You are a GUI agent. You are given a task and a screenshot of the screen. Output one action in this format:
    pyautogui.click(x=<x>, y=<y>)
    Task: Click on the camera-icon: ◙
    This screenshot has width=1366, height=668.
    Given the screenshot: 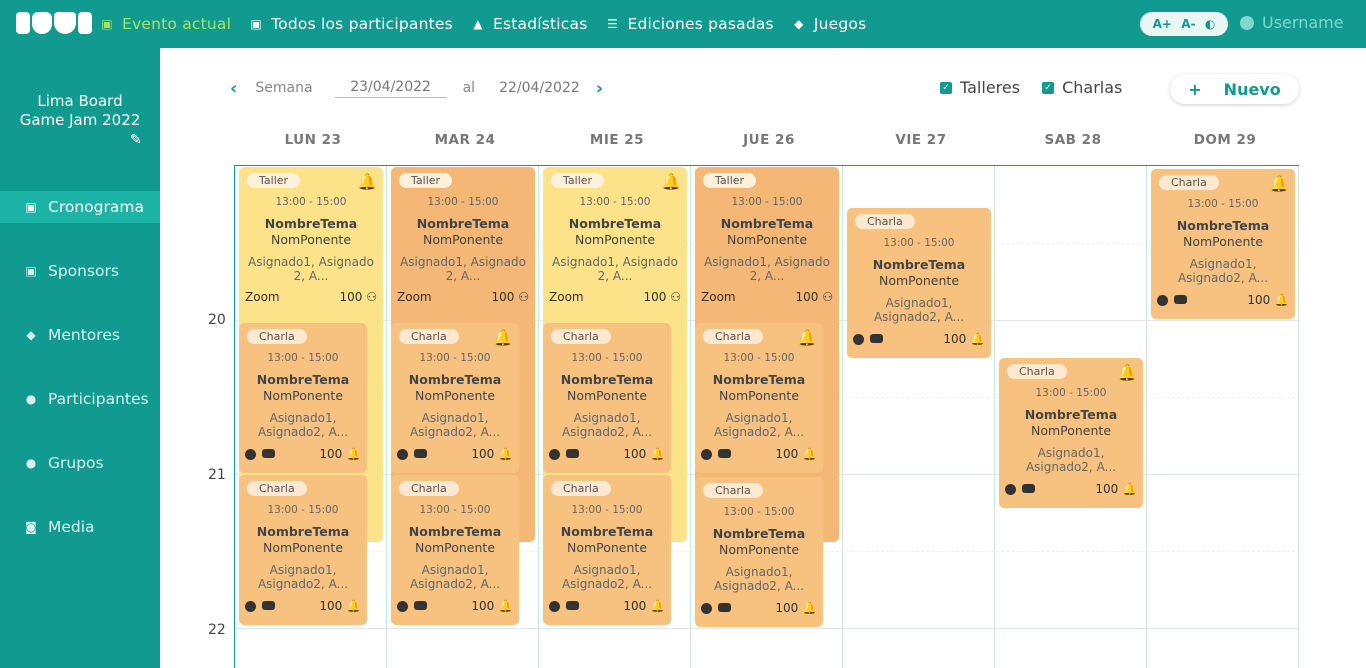 What is the action you would take?
    pyautogui.click(x=31, y=527)
    